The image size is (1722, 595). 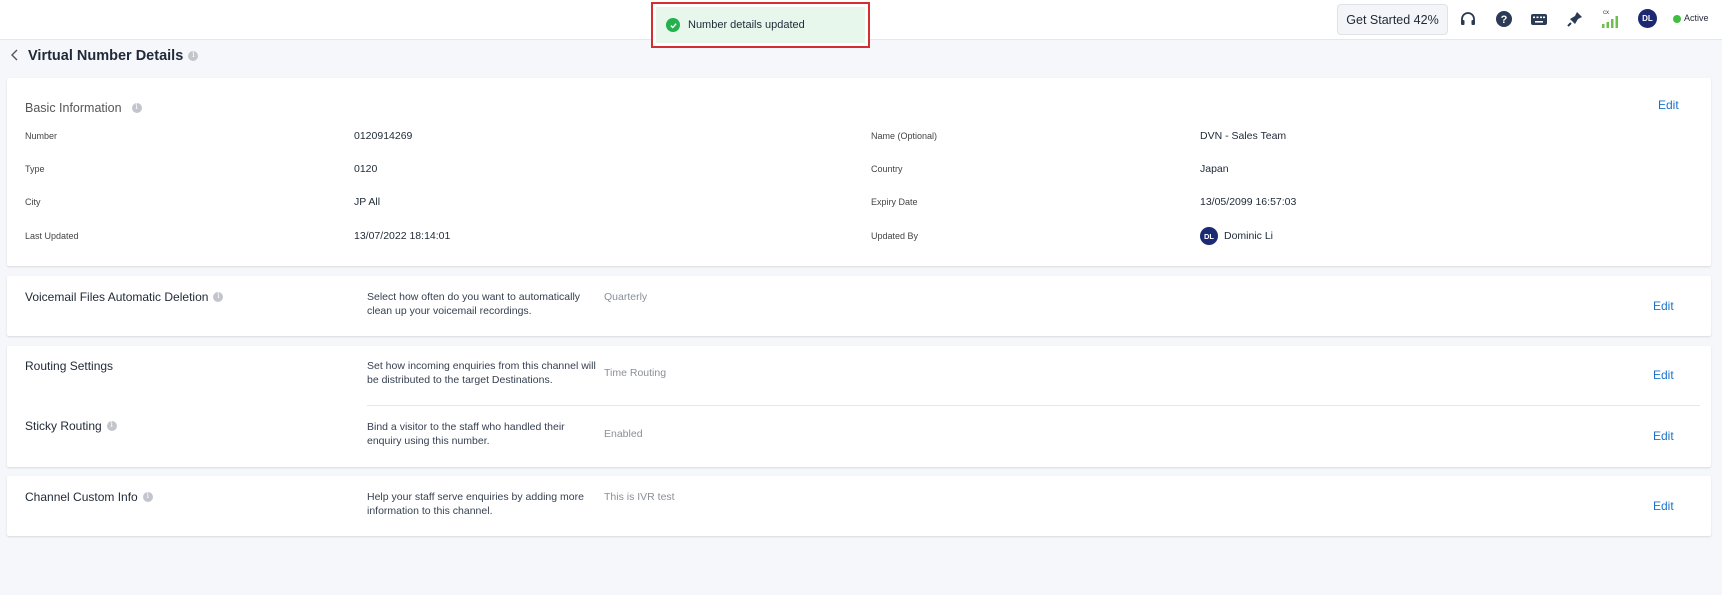 I want to click on last-updated-value: 13/07/2022 18:14:01, so click(x=402, y=236).